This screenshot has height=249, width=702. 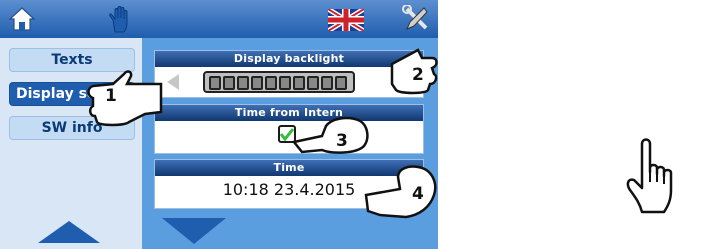 I want to click on uk-flag-icon, so click(x=346, y=20).